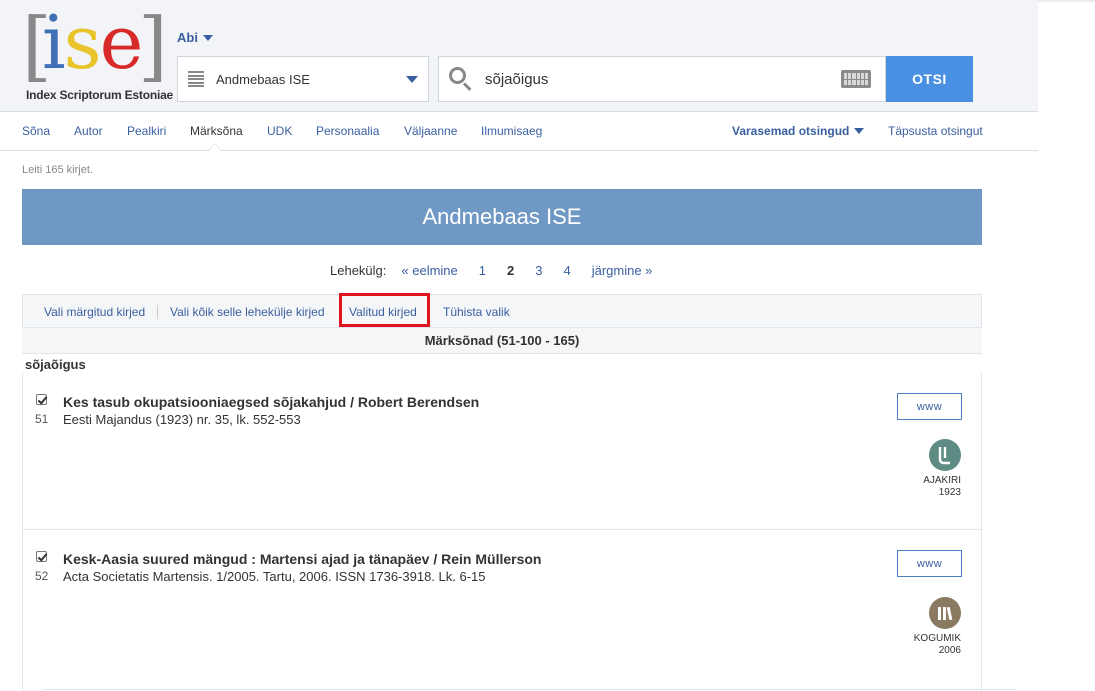  I want to click on tab-pealkiri: Pealkiri, so click(146, 131).